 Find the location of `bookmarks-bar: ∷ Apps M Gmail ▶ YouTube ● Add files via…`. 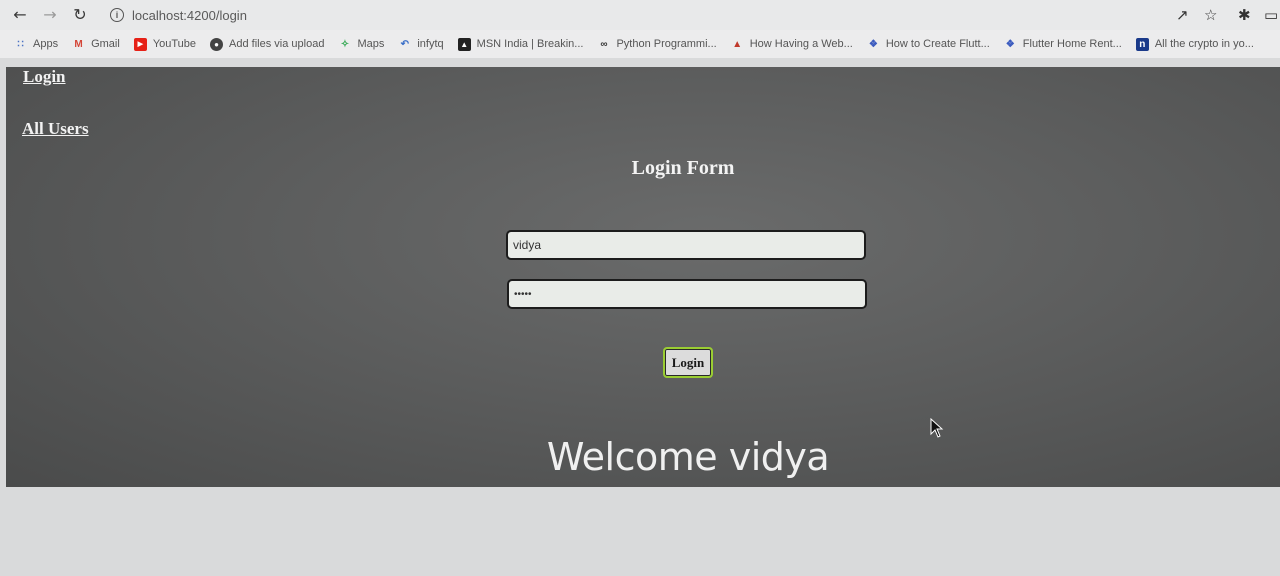

bookmarks-bar: ∷ Apps M Gmail ▶ YouTube ● Add files via… is located at coordinates (640, 44).